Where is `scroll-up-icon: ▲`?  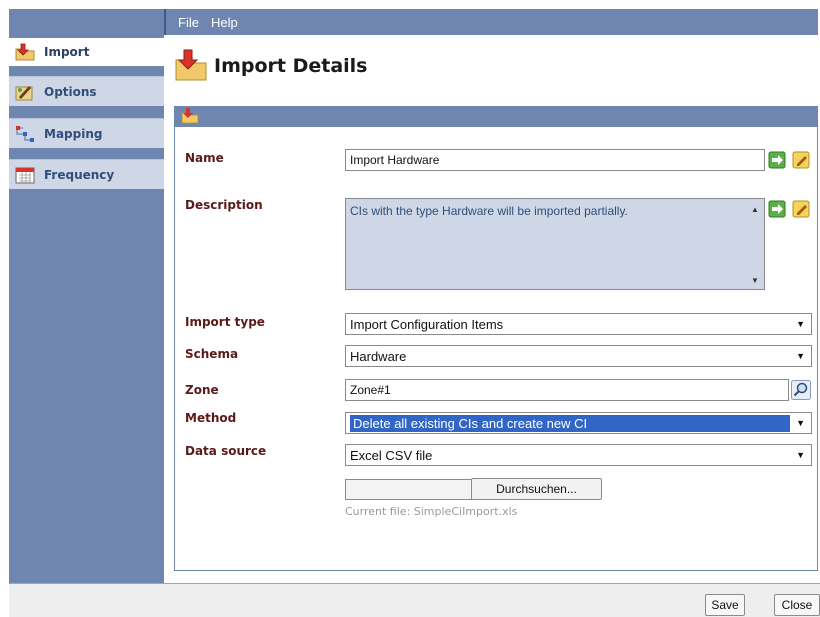
scroll-up-icon: ▲ is located at coordinates (755, 209).